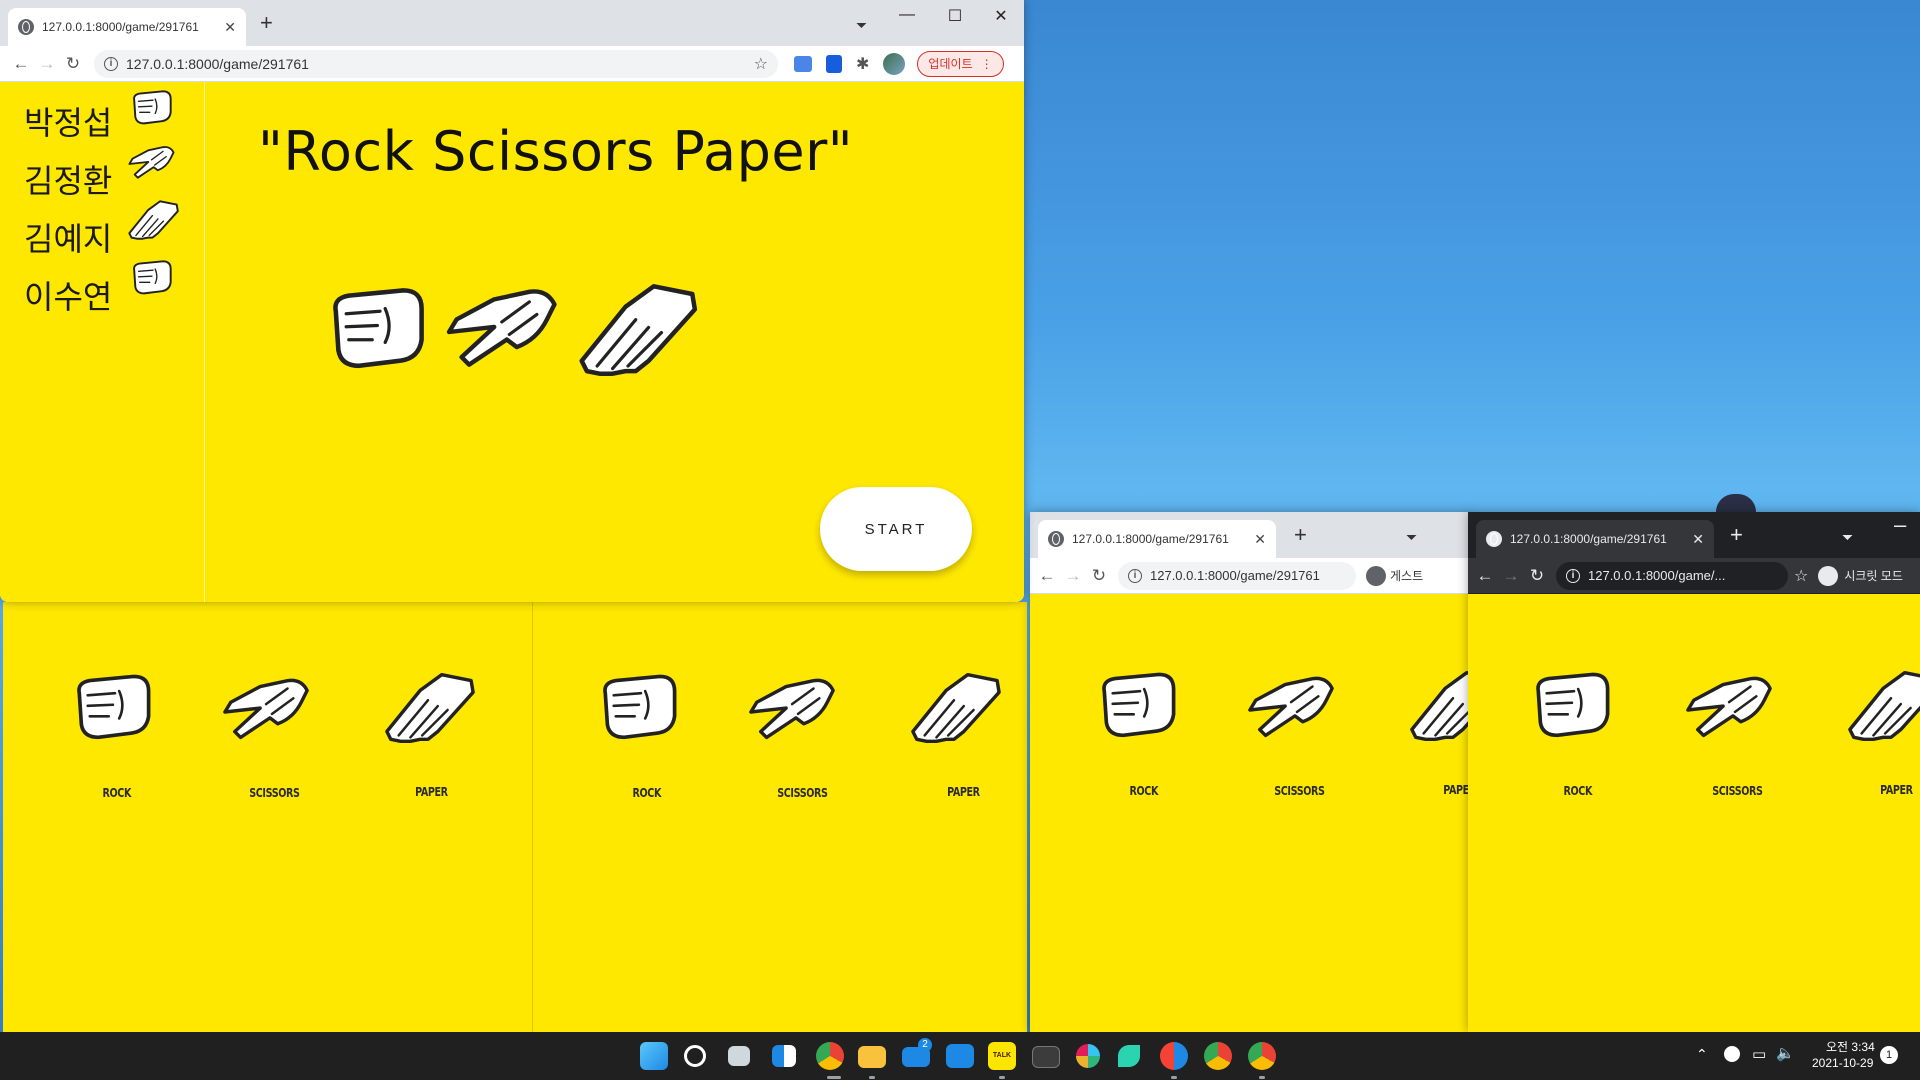 The image size is (1920, 1080). Describe the element at coordinates (1850, 1046) in the screenshot. I see `clock-time: 오전 3:34` at that location.